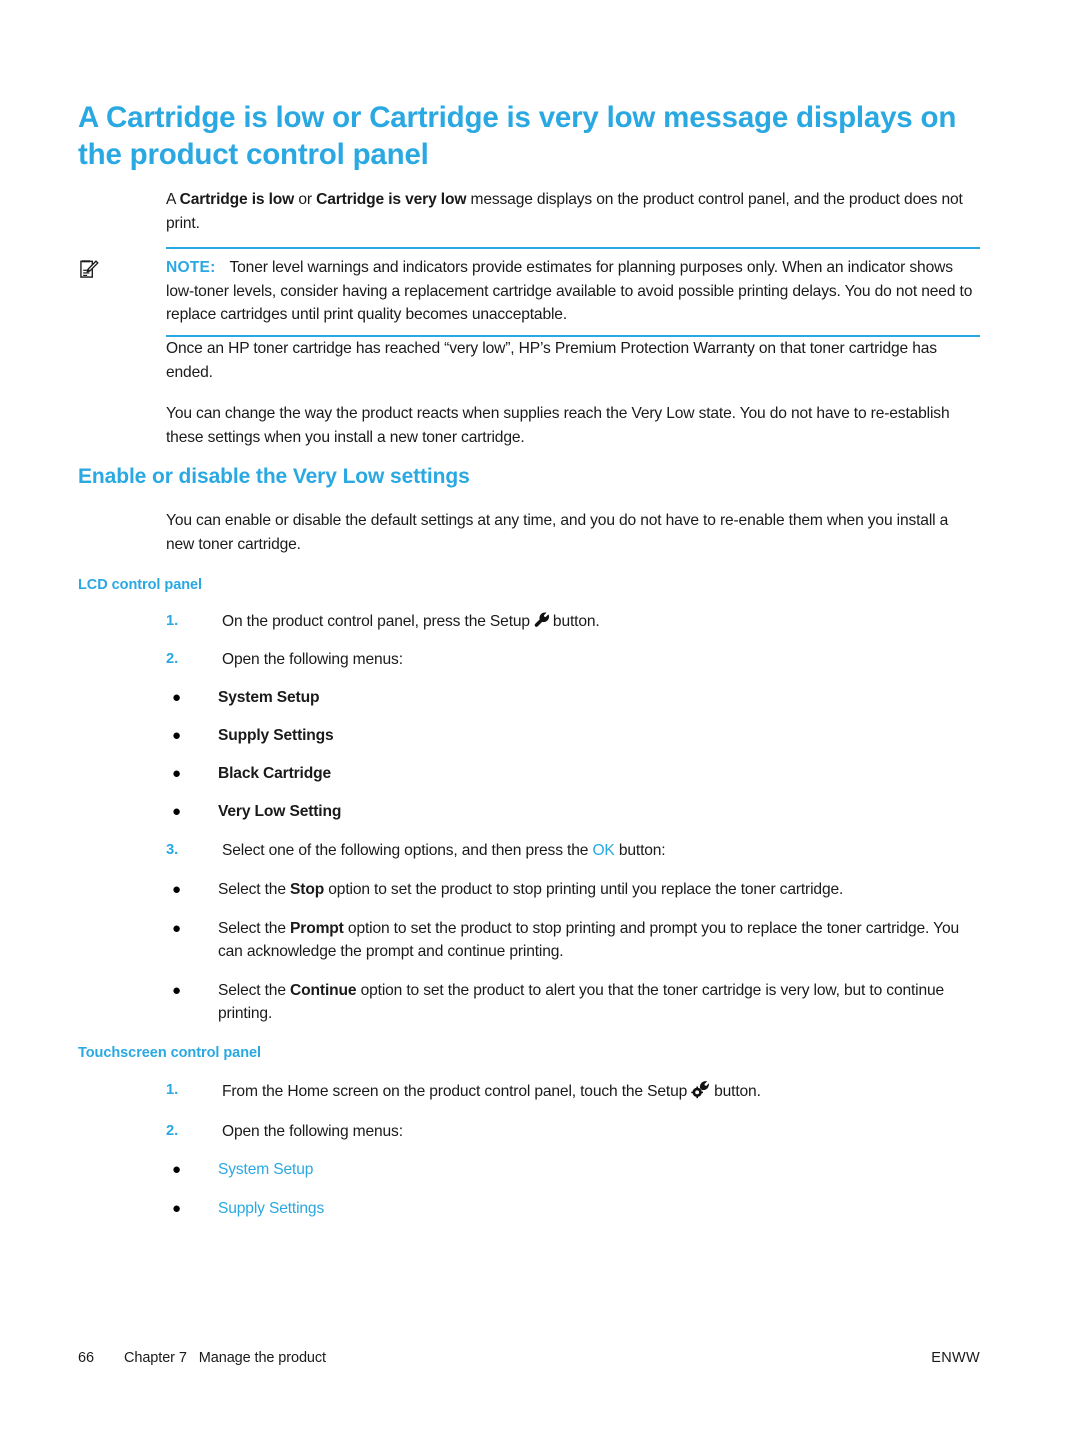 This screenshot has width=1080, height=1437. I want to click on touchscreen-step-2: 2. Open the following menus:, so click(572, 1132).